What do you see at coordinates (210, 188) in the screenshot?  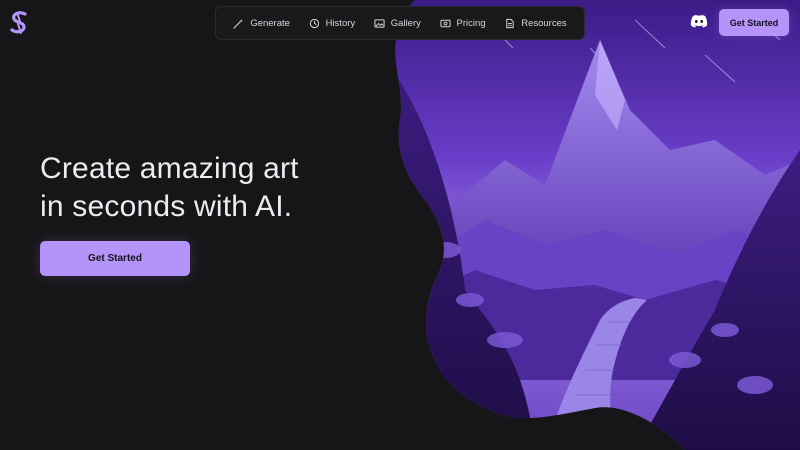 I see `hero-title: Create amazing art in seconds with AI.` at bounding box center [210, 188].